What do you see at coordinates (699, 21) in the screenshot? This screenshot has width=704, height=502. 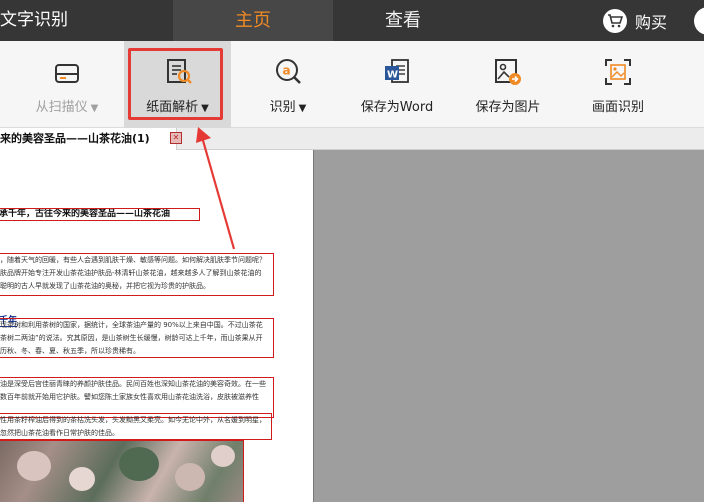 I see `user-avatar-icon` at bounding box center [699, 21].